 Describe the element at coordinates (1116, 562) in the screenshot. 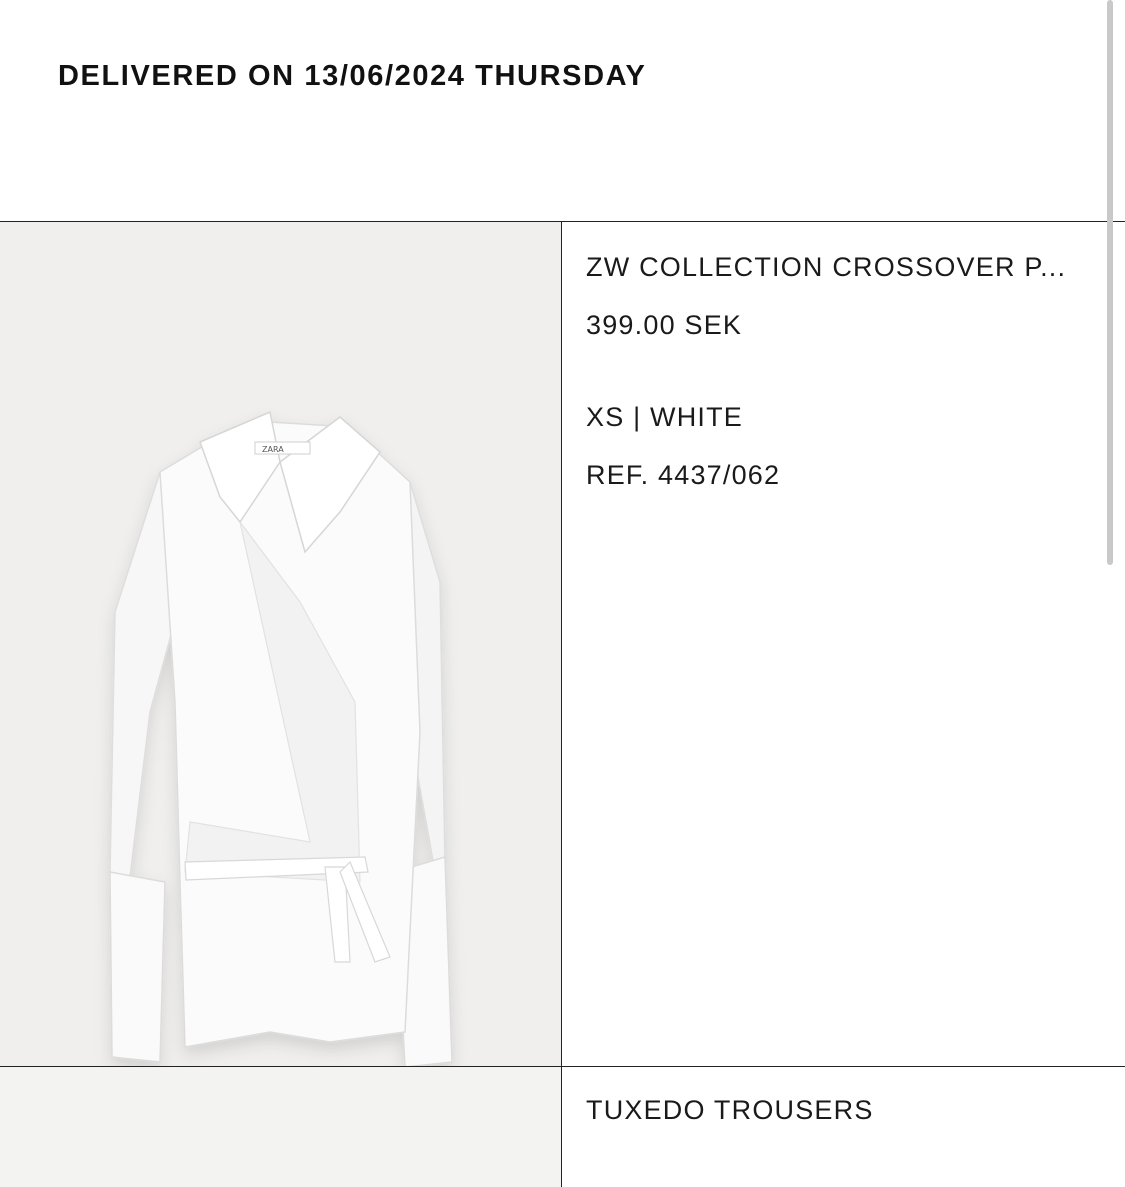

I see `scrollbar` at that location.